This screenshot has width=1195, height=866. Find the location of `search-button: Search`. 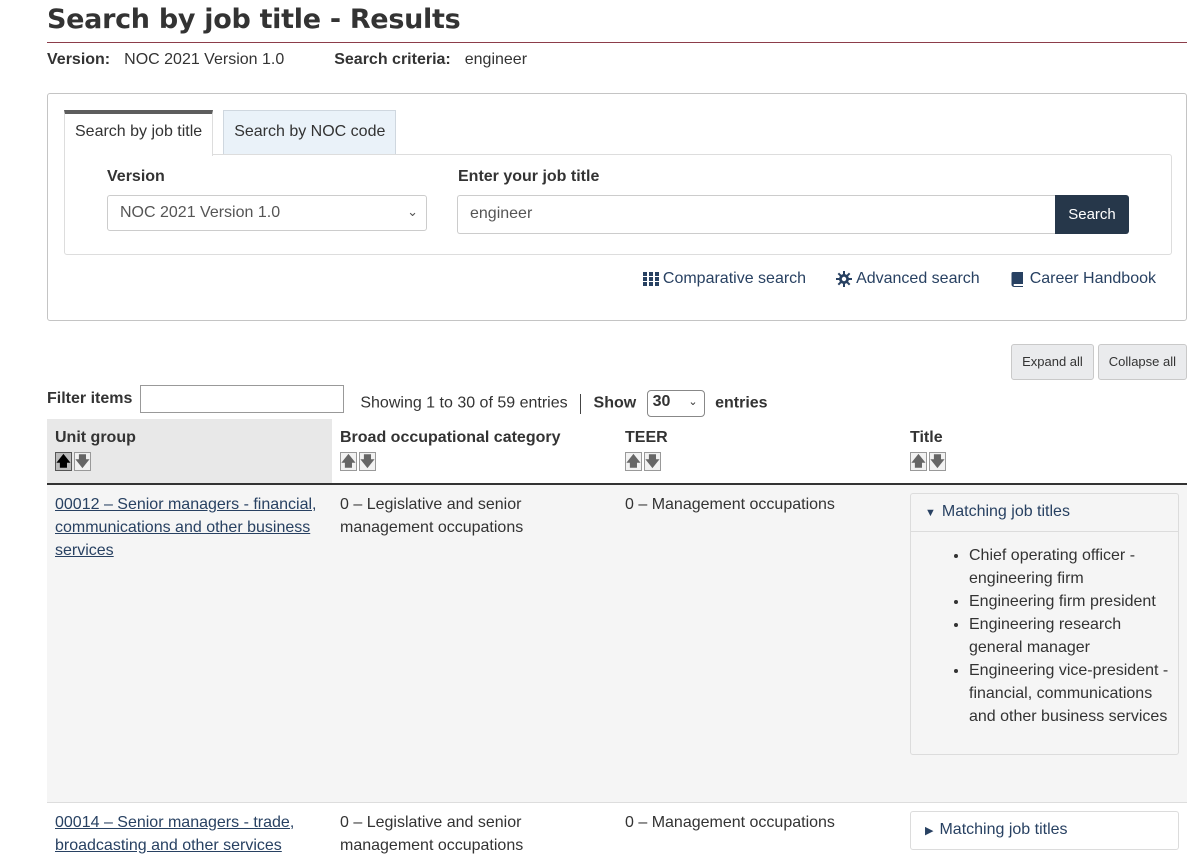

search-button: Search is located at coordinates (1092, 214).